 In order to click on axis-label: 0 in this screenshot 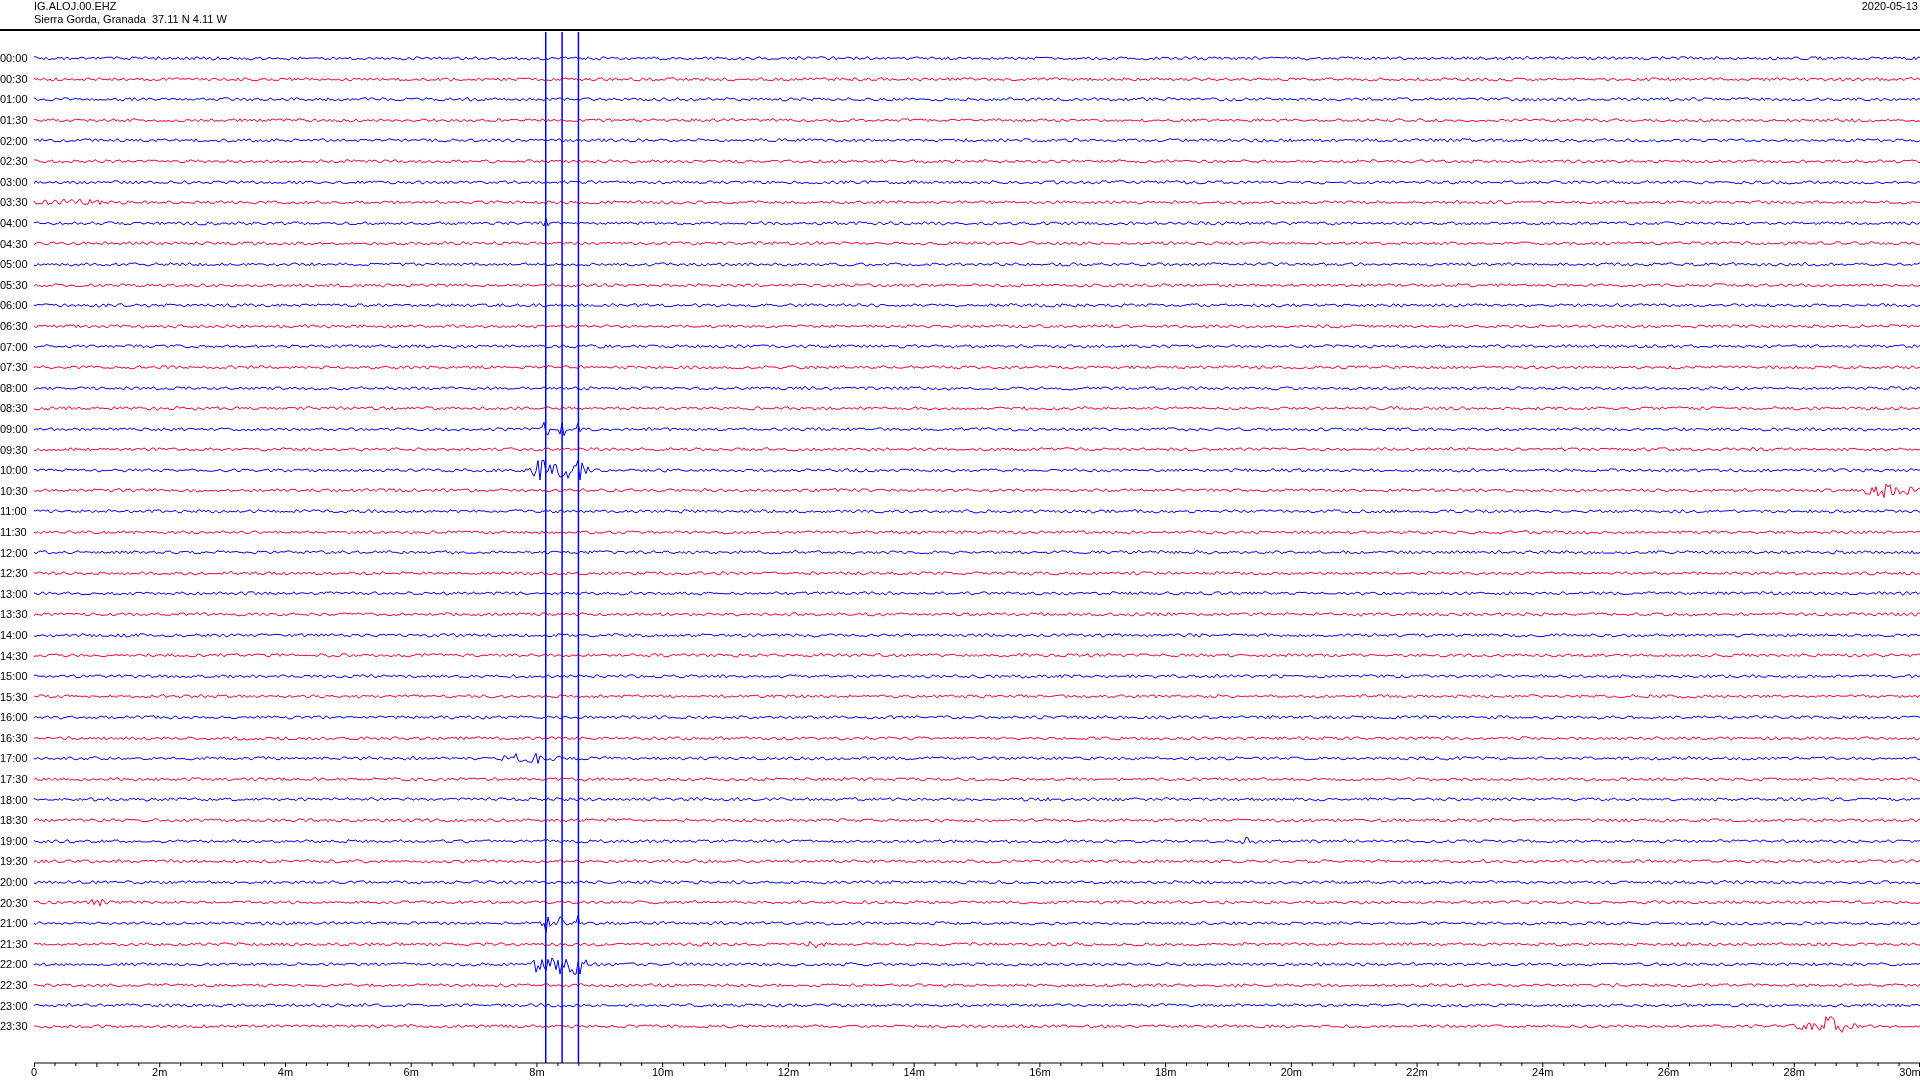, I will do `click(34, 1072)`.